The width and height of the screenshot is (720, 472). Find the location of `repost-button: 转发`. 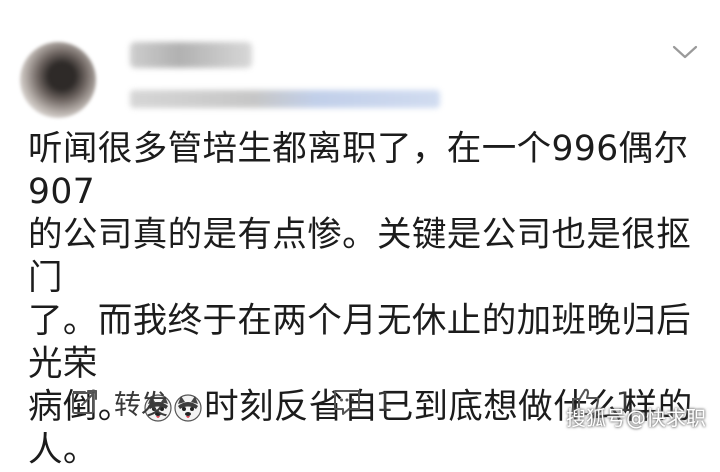

repost-button: 转发 is located at coordinates (119, 402).